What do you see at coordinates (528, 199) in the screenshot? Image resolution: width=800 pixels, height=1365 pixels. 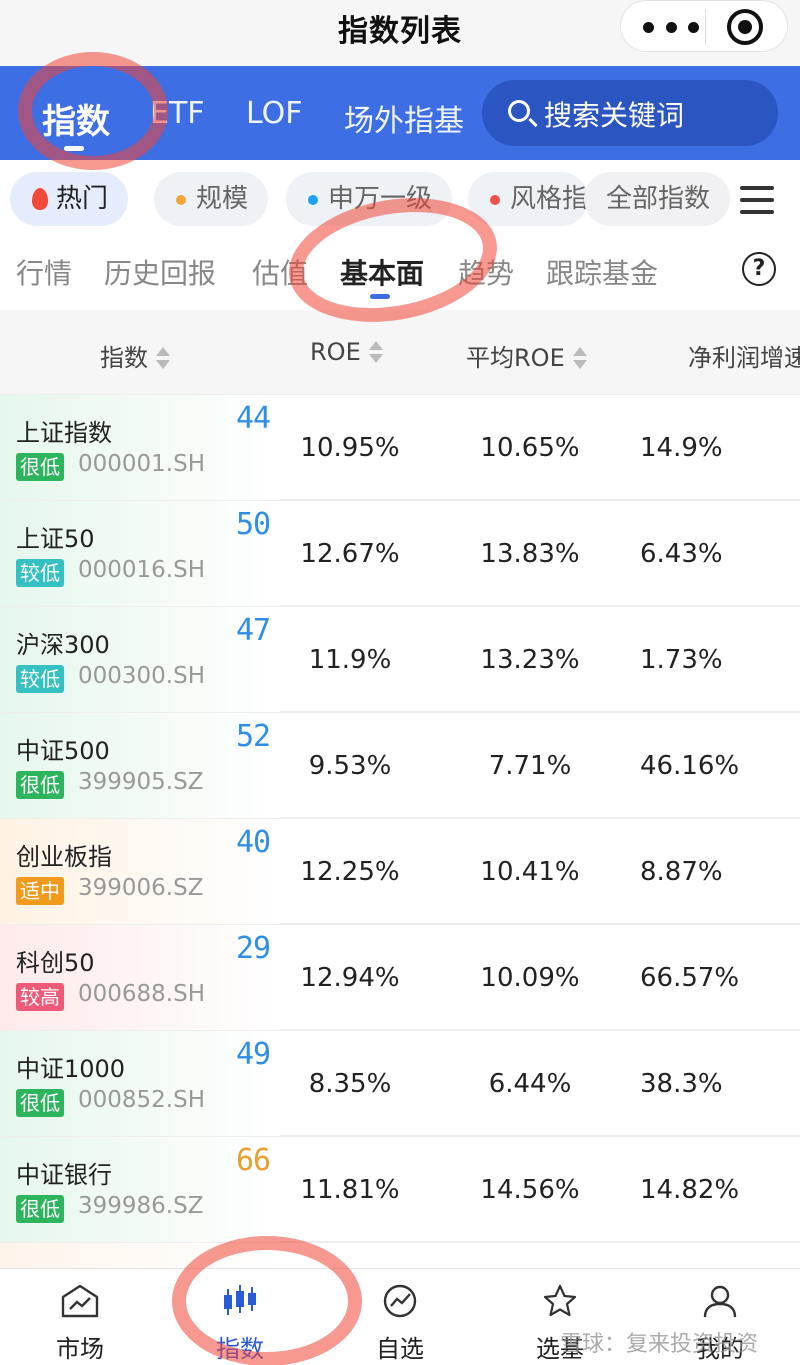 I see `chip-style: 风格指` at bounding box center [528, 199].